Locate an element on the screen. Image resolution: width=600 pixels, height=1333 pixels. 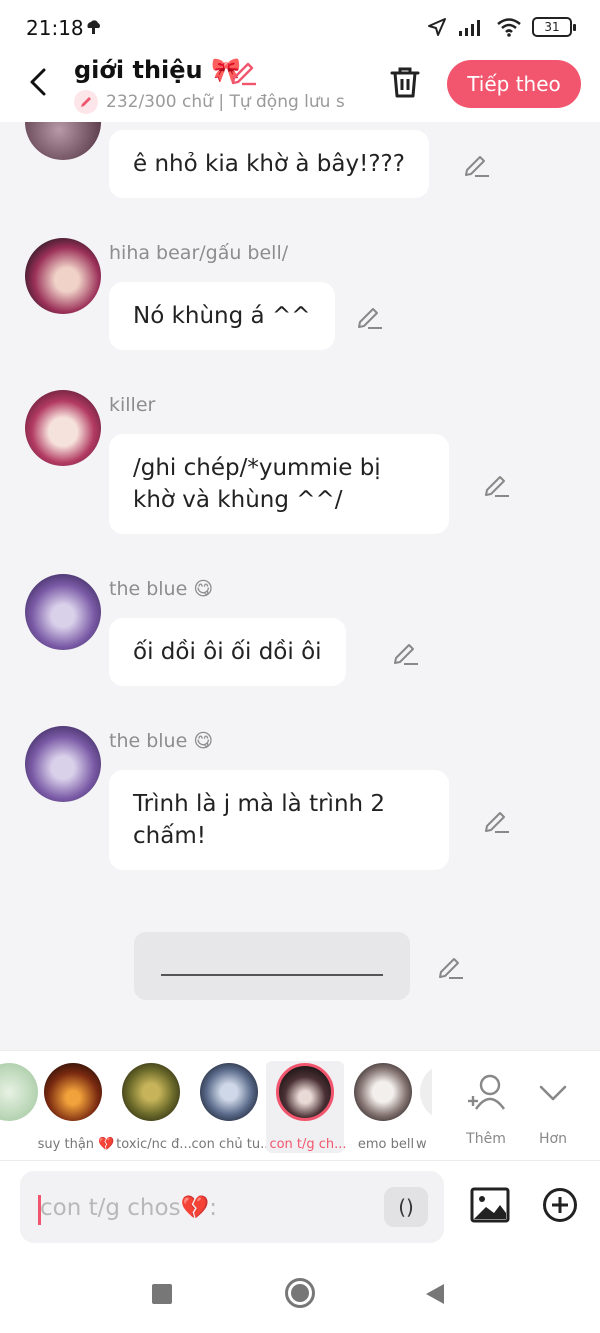
composer: con t/g chos💔: () is located at coordinates (300, 1206).